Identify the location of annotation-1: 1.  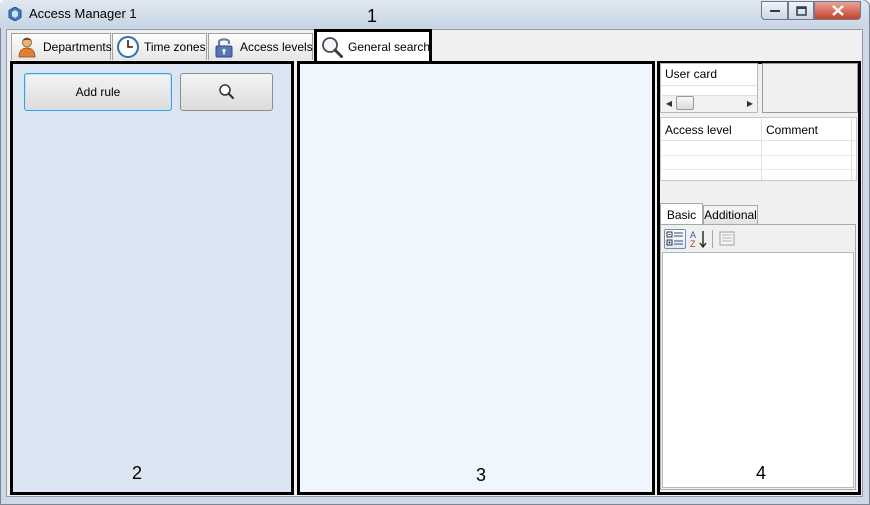
(372, 16).